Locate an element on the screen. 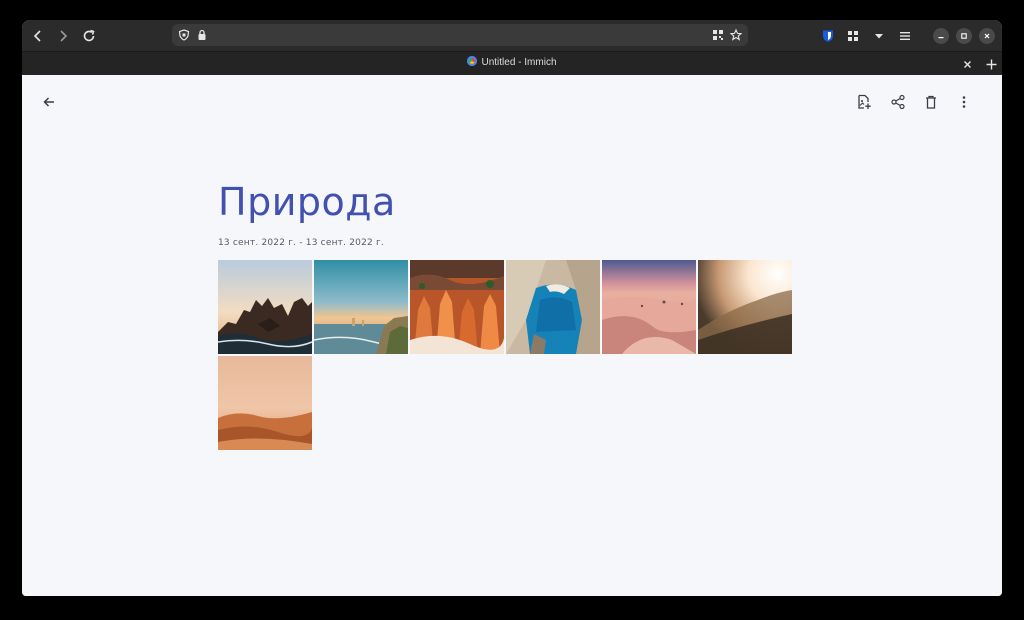 The image size is (1024, 620). album-date-range: 13 сент. 2022 г. - 13 сент. 2022 г. is located at coordinates (301, 243).